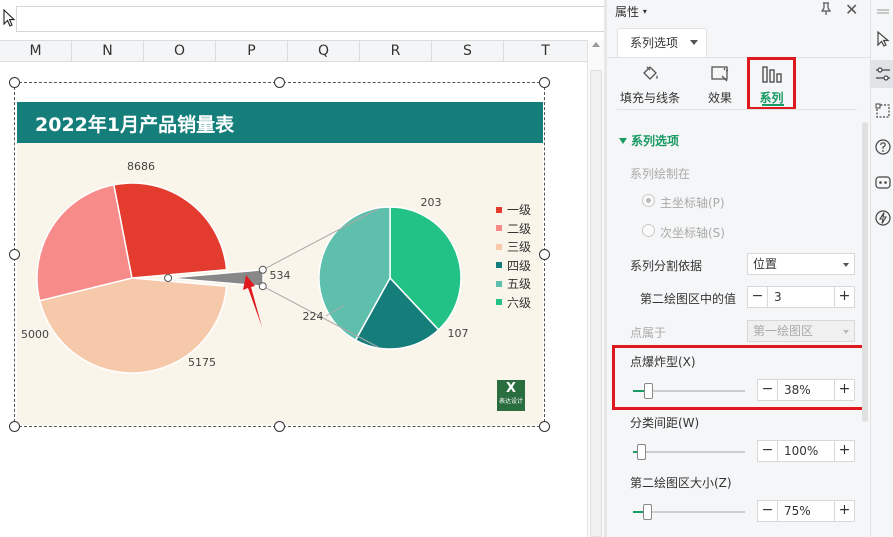  I want to click on secondary-axis-label: 次坐标轴(S), so click(692, 233).